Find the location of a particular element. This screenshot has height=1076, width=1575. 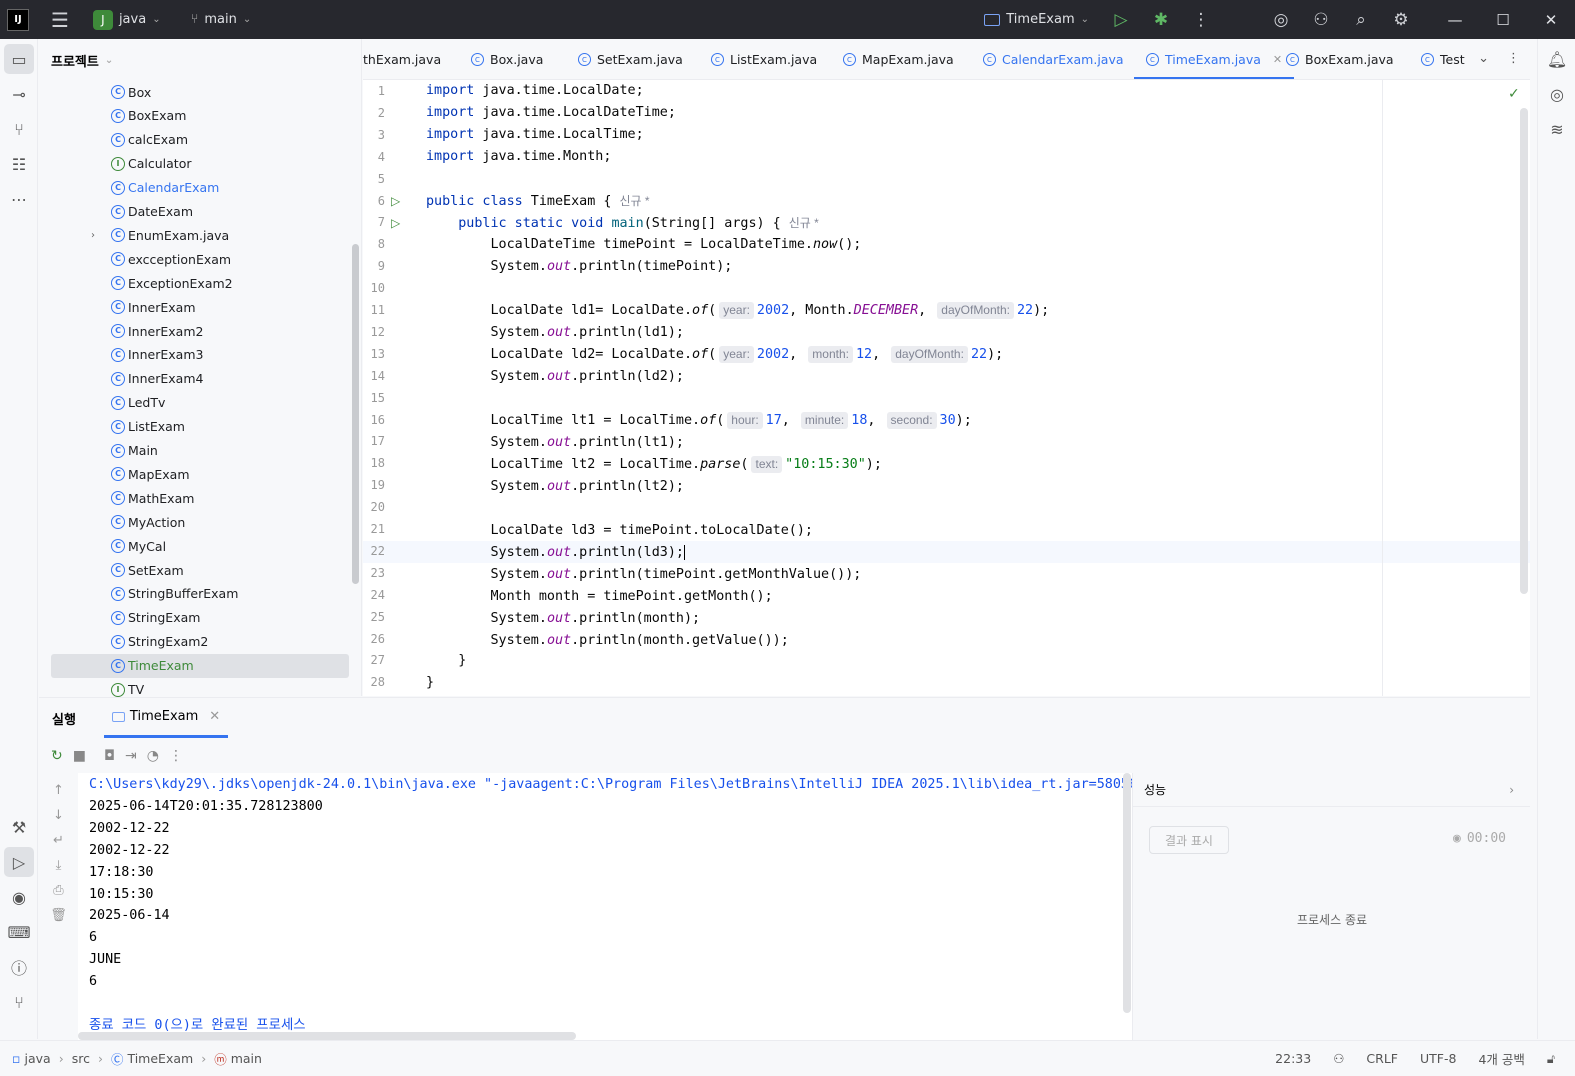

tree-item: C MathExam is located at coordinates (200, 498).